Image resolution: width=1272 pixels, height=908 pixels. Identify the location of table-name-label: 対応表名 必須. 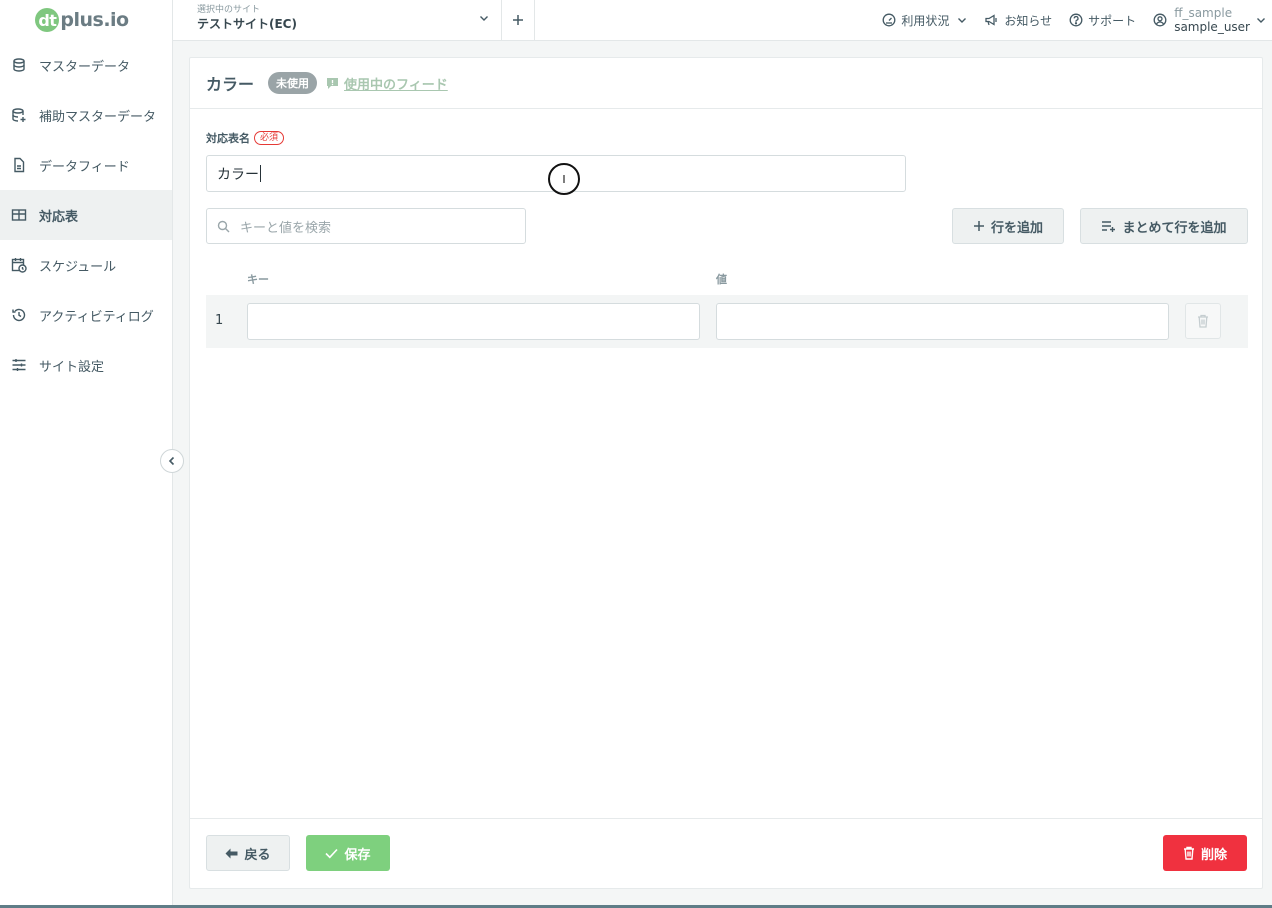
(245, 138).